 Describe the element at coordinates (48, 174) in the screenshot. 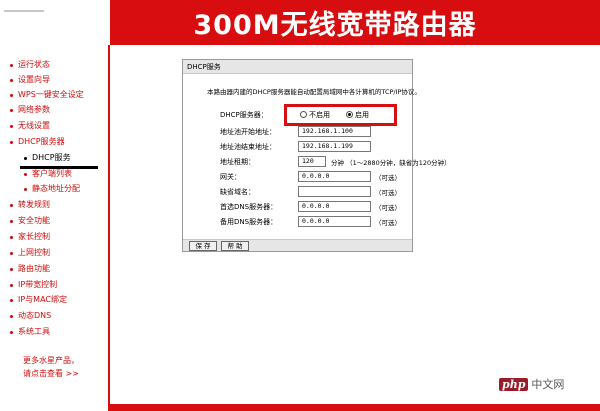

I see `sidebar-item-client-list: 客户端列表` at that location.